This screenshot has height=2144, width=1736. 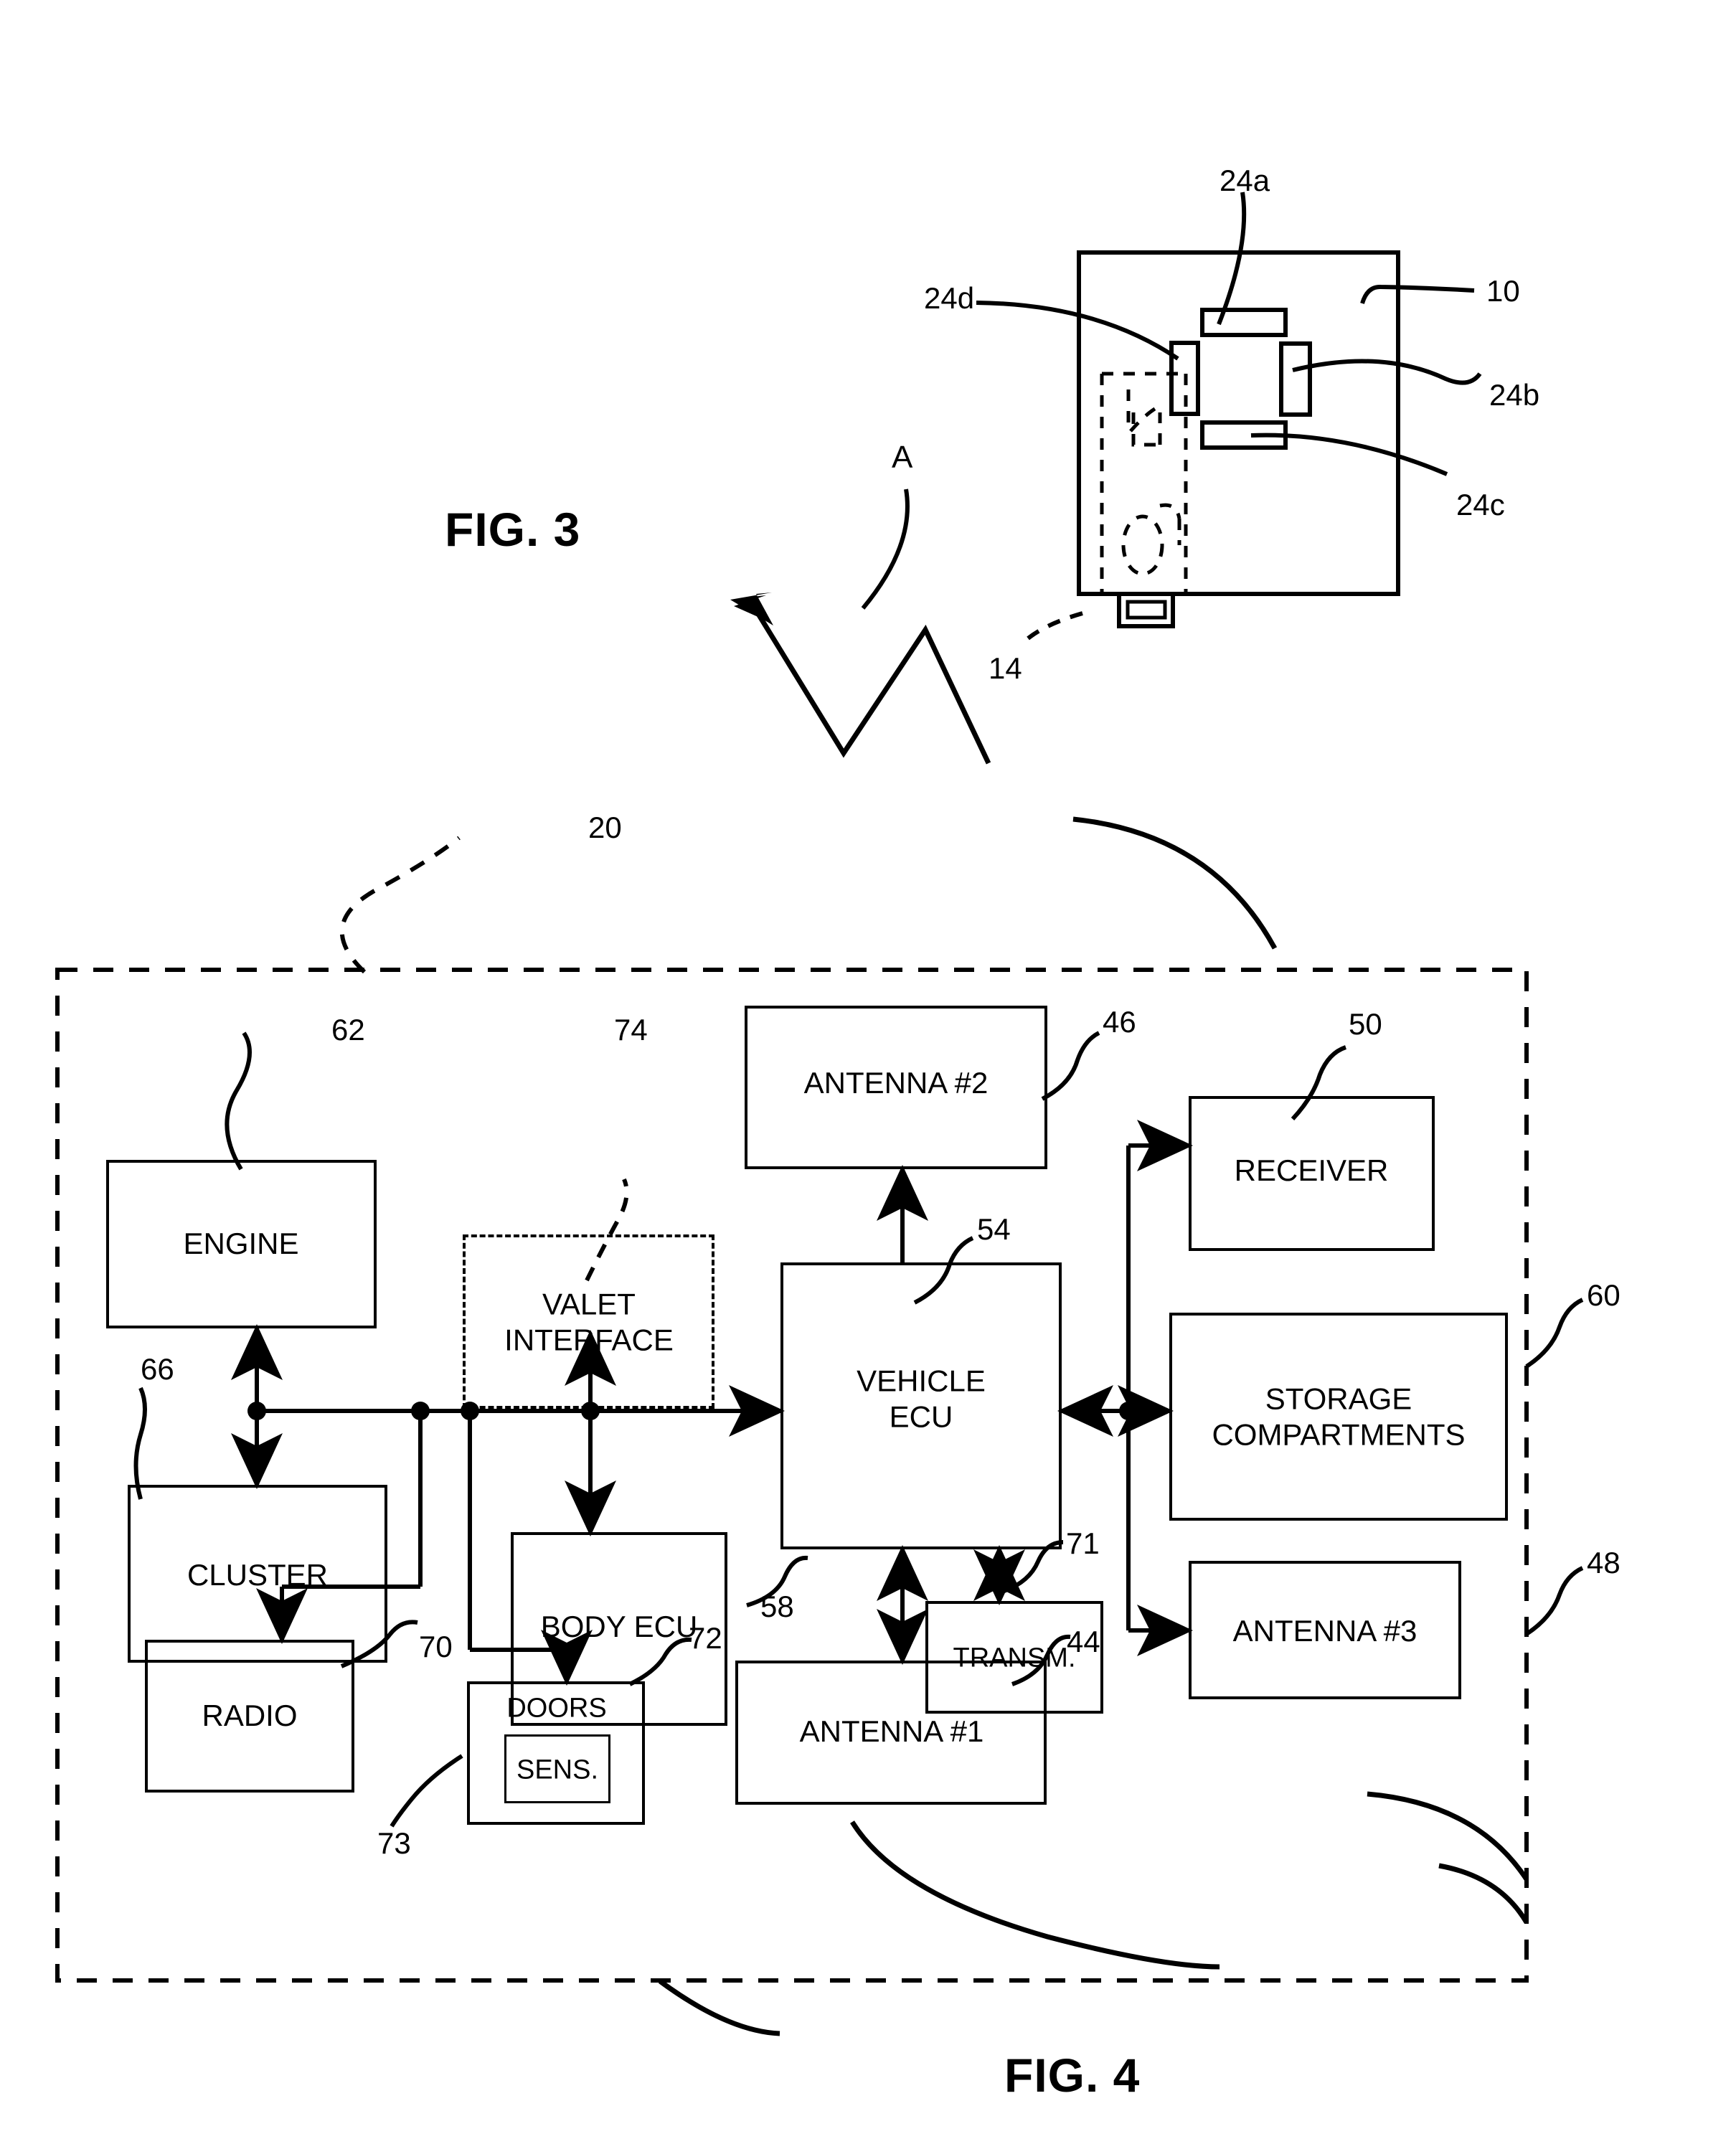 What do you see at coordinates (902, 457) in the screenshot?
I see `fig3-arrow-letter-a: A` at bounding box center [902, 457].